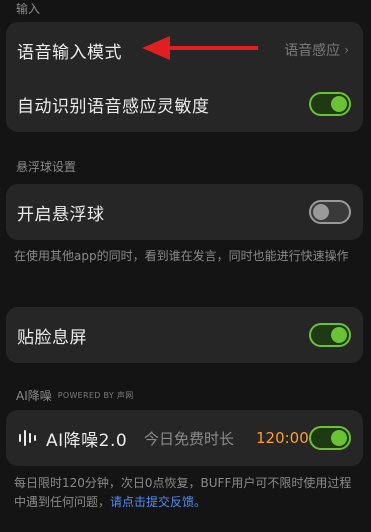  Describe the element at coordinates (158, 502) in the screenshot. I see `feedback-link: 请点击提交反馈。` at that location.